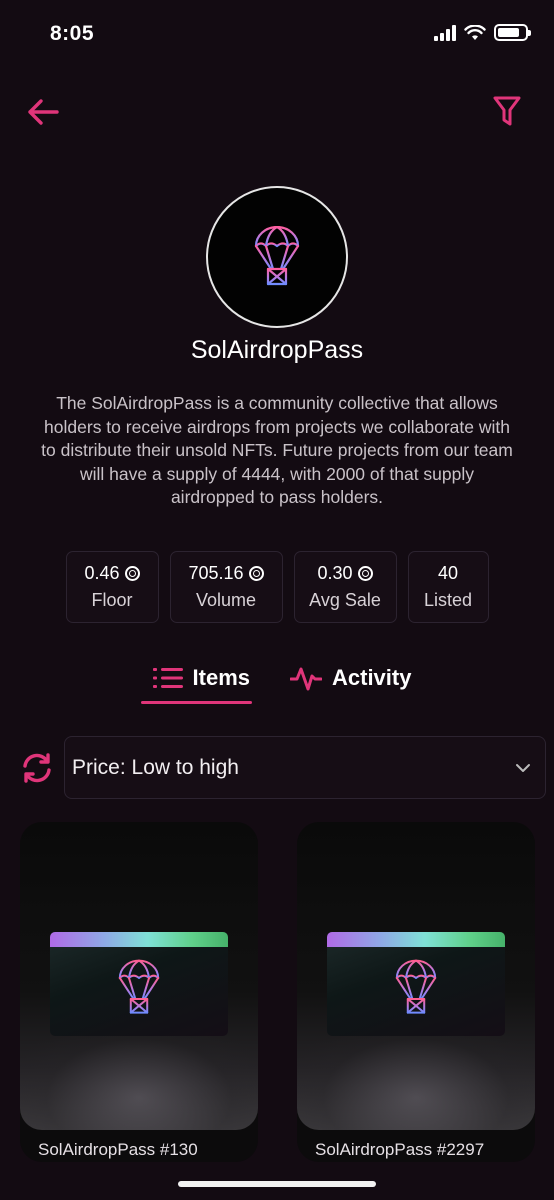 This screenshot has height=1200, width=554. What do you see at coordinates (512, 32) in the screenshot?
I see `battery-icon` at bounding box center [512, 32].